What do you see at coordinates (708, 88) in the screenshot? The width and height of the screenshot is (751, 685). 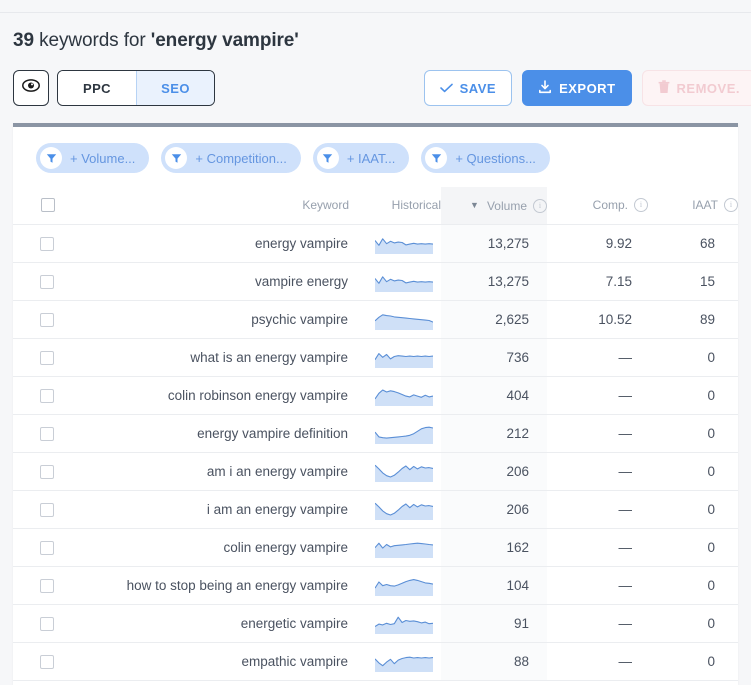 I see `remove-button-label: REMOVE.` at bounding box center [708, 88].